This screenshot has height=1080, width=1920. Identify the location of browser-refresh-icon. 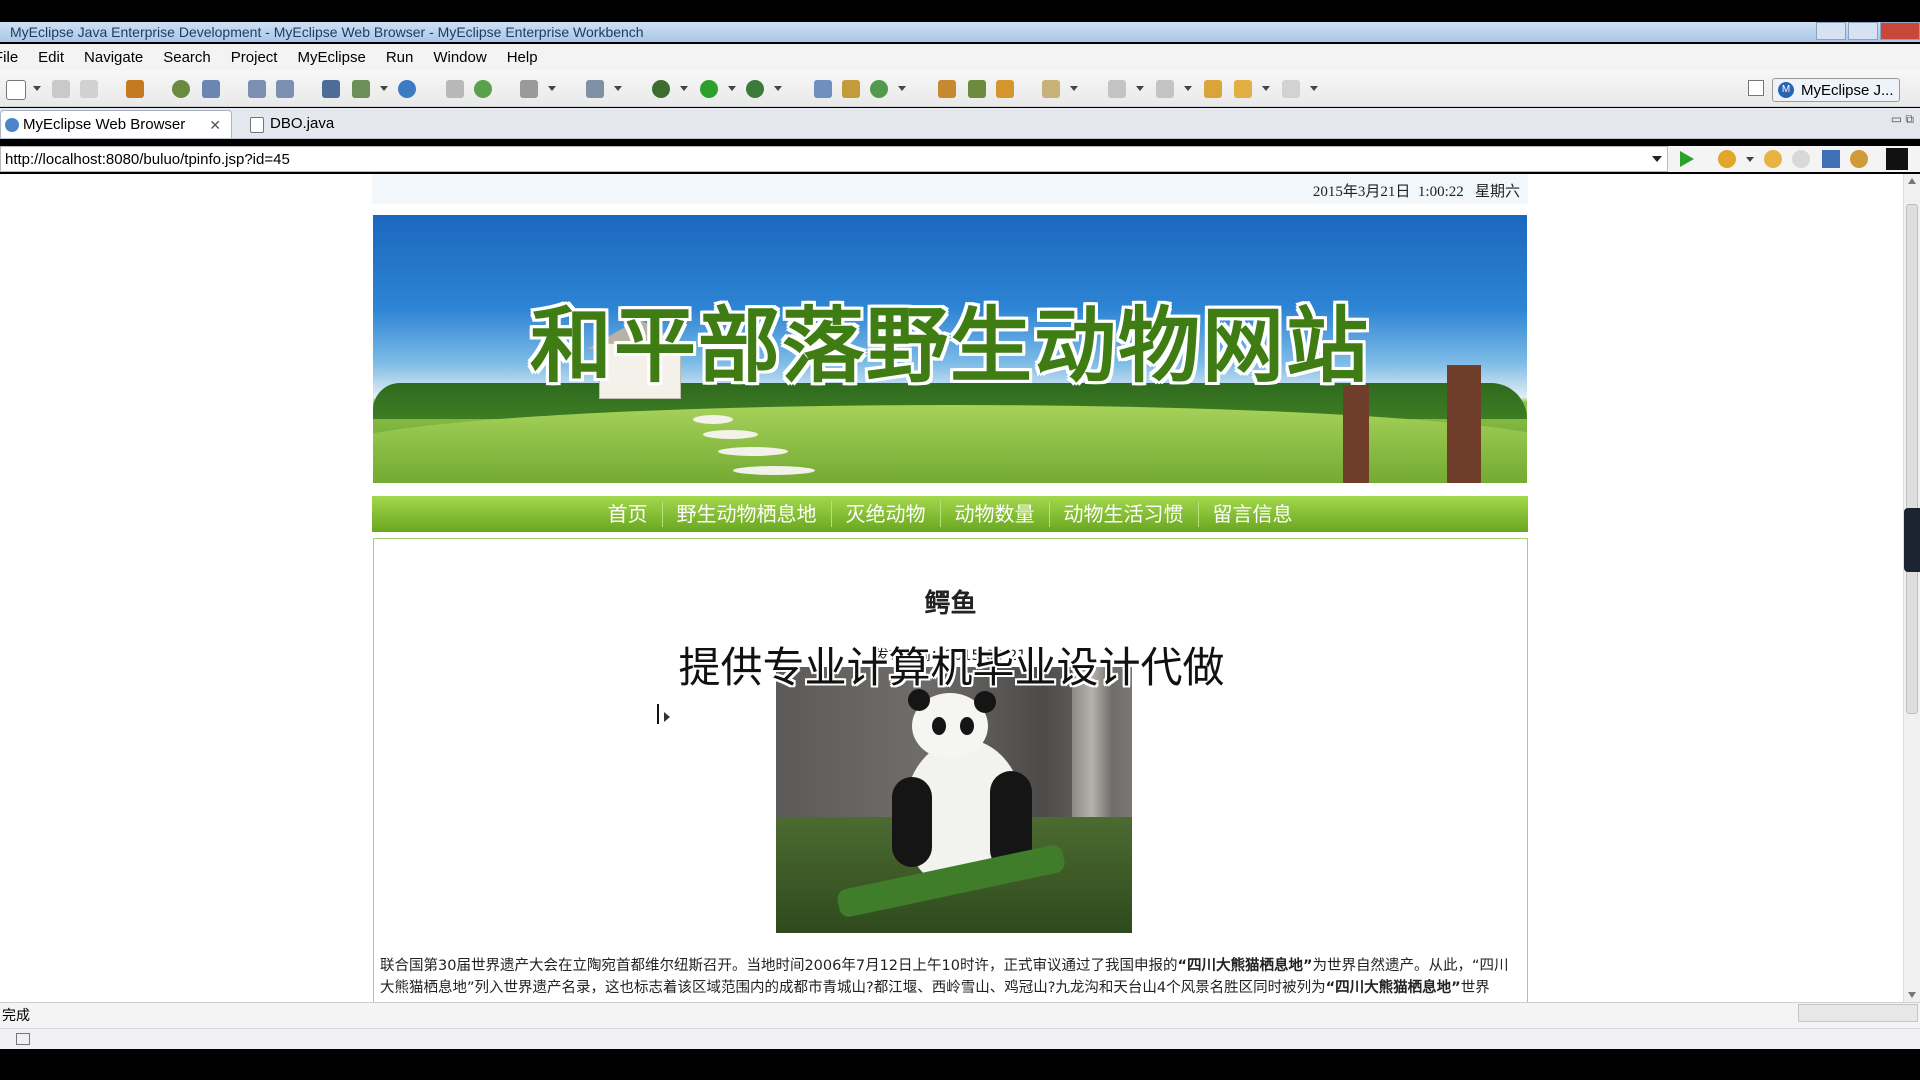
(1859, 159).